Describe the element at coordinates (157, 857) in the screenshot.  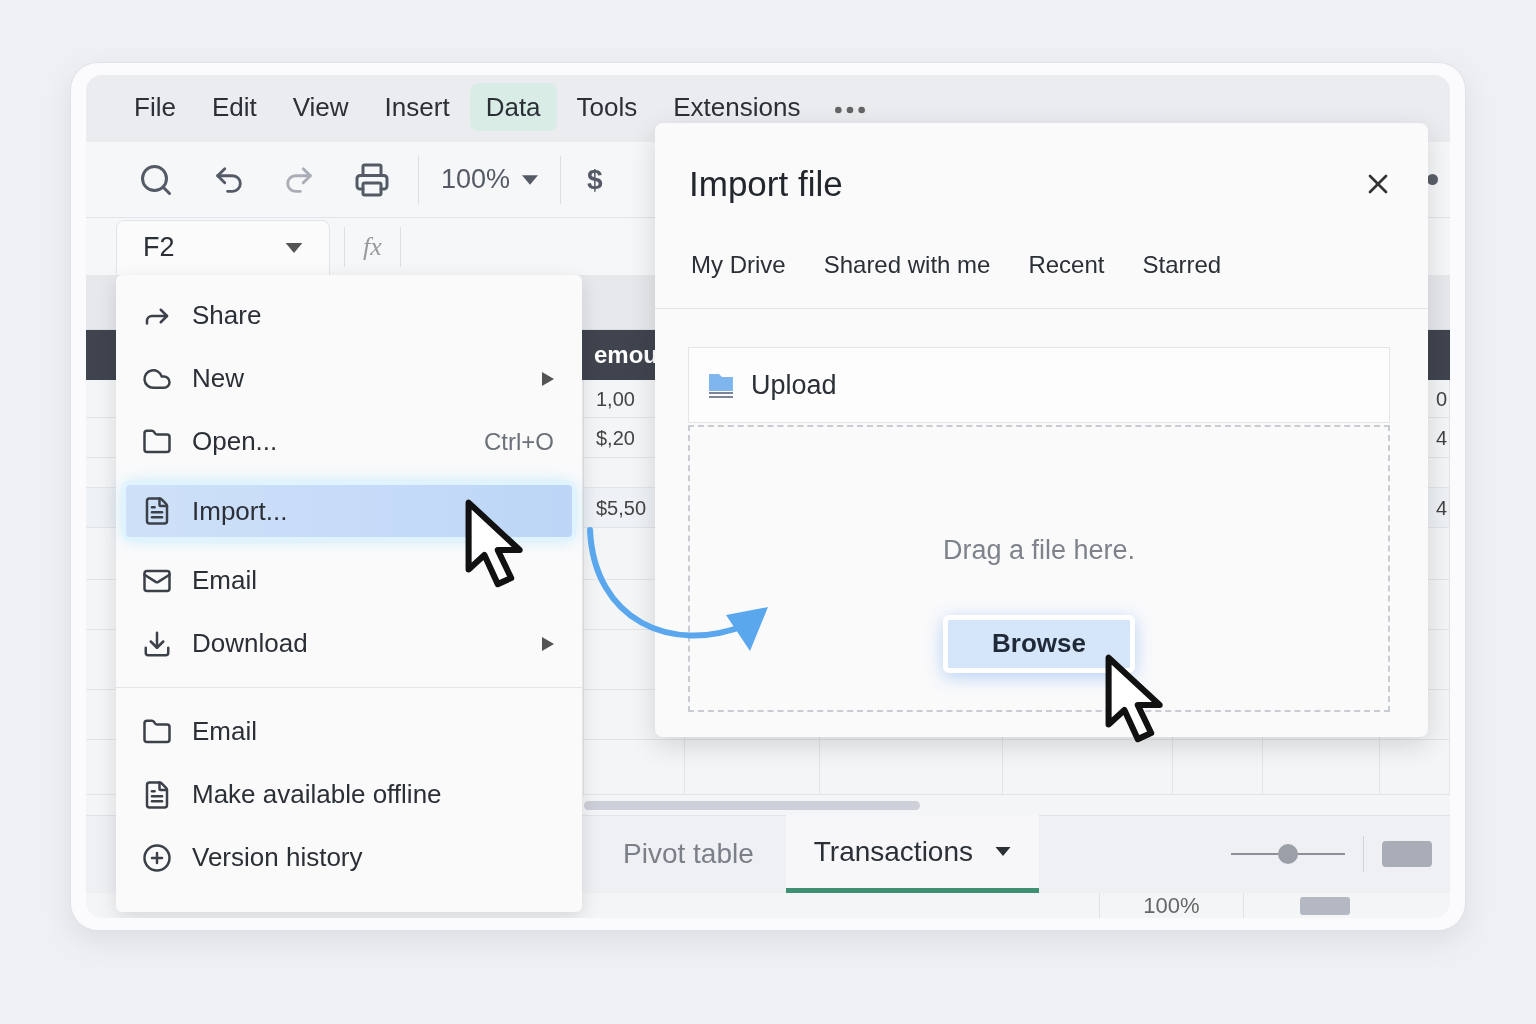
I see `plus-circle-icon` at that location.